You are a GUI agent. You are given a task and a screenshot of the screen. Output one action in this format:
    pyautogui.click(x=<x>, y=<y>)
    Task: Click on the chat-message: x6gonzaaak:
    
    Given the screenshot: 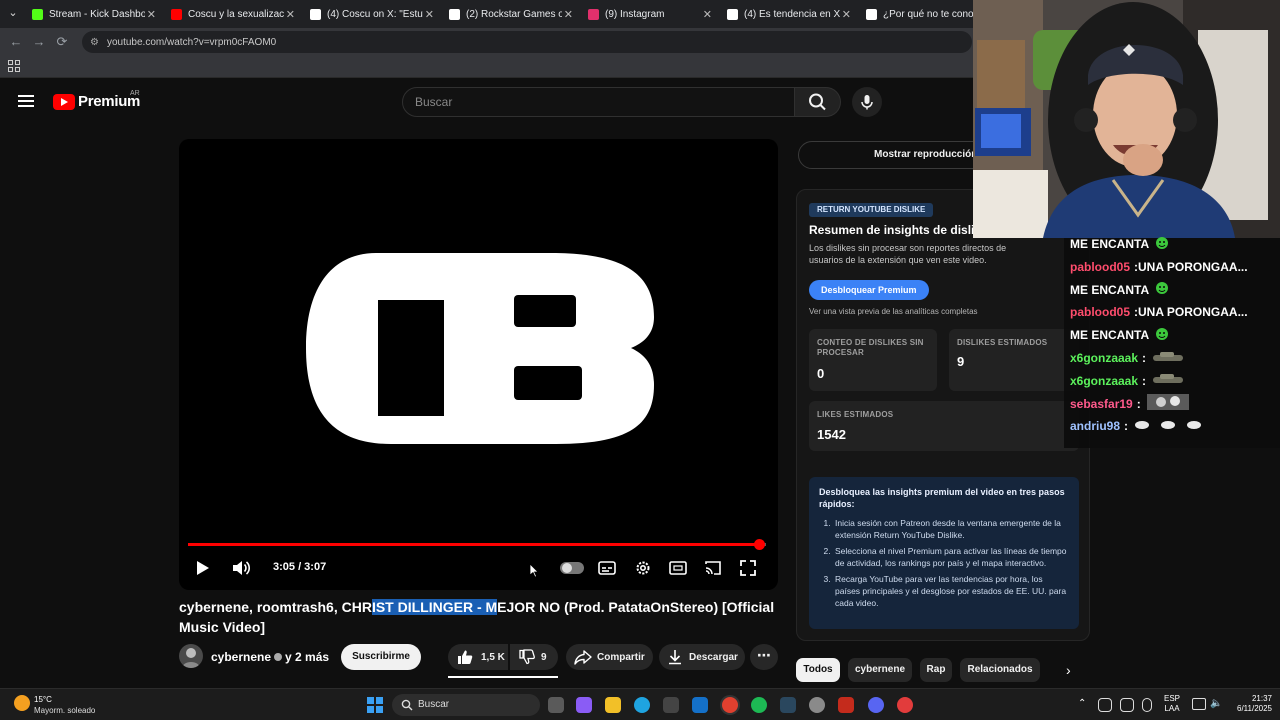 What is the action you would take?
    pyautogui.click(x=1127, y=358)
    